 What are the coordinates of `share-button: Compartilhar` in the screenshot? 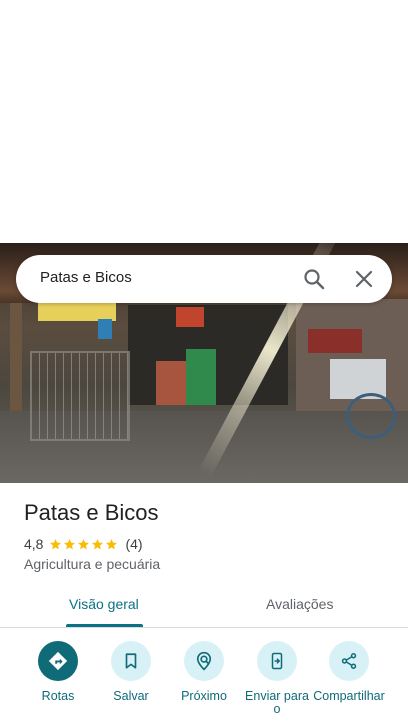 It's located at (349, 672).